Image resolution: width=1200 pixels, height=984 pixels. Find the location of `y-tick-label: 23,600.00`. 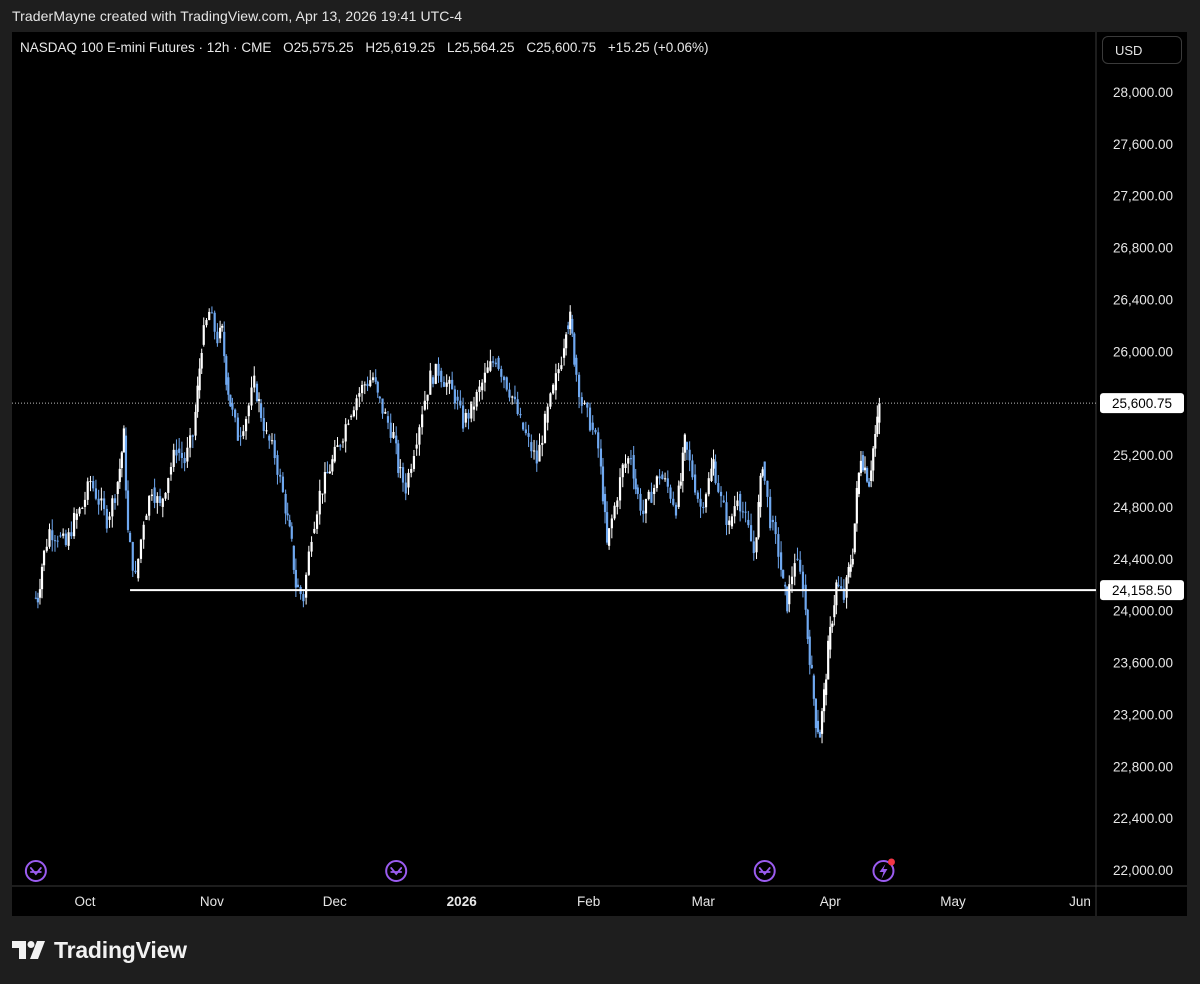

y-tick-label: 23,600.00 is located at coordinates (1143, 663).